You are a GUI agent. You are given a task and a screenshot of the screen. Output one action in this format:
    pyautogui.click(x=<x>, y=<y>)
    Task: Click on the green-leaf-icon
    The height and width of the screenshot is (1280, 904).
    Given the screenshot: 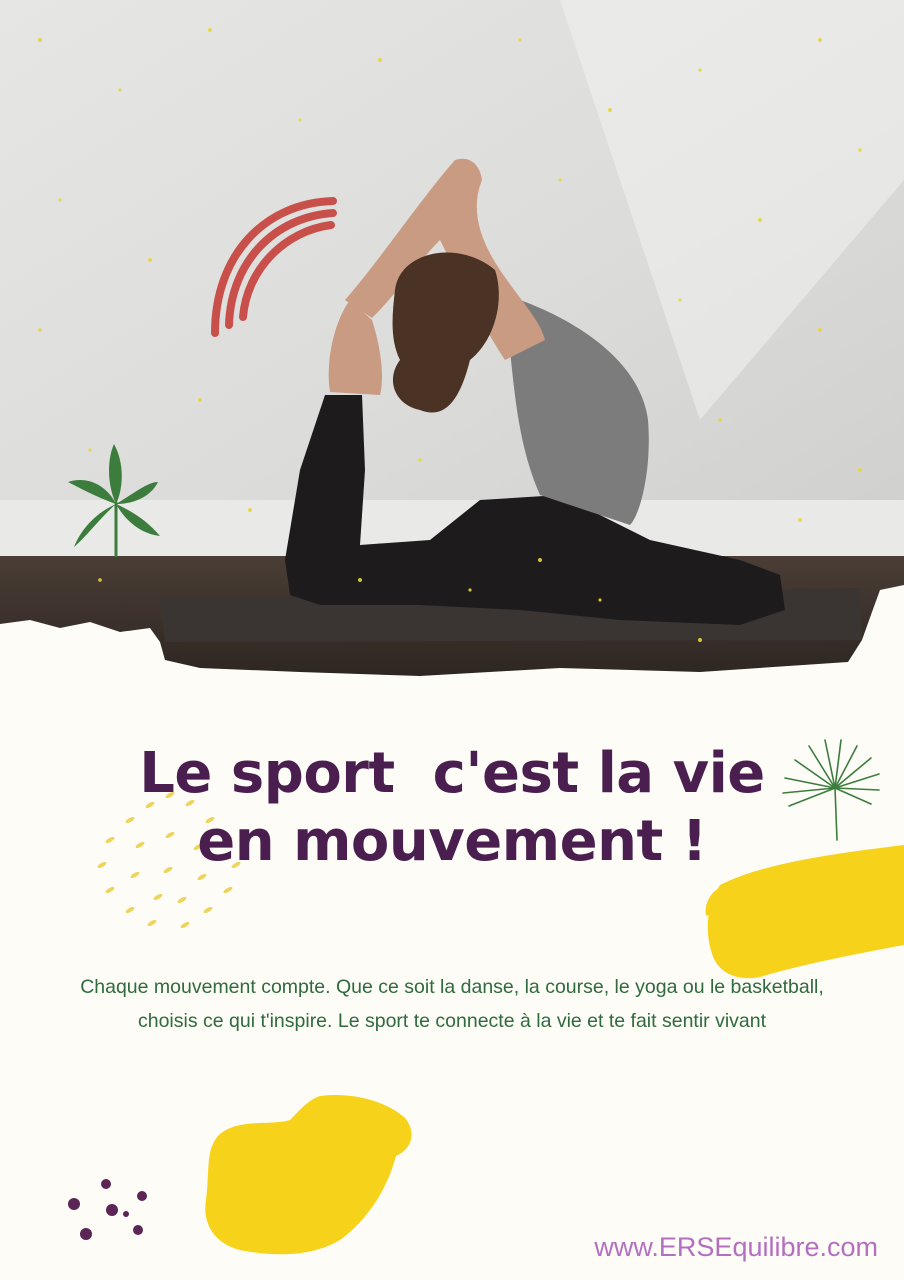 What is the action you would take?
    pyautogui.click(x=114, y=500)
    